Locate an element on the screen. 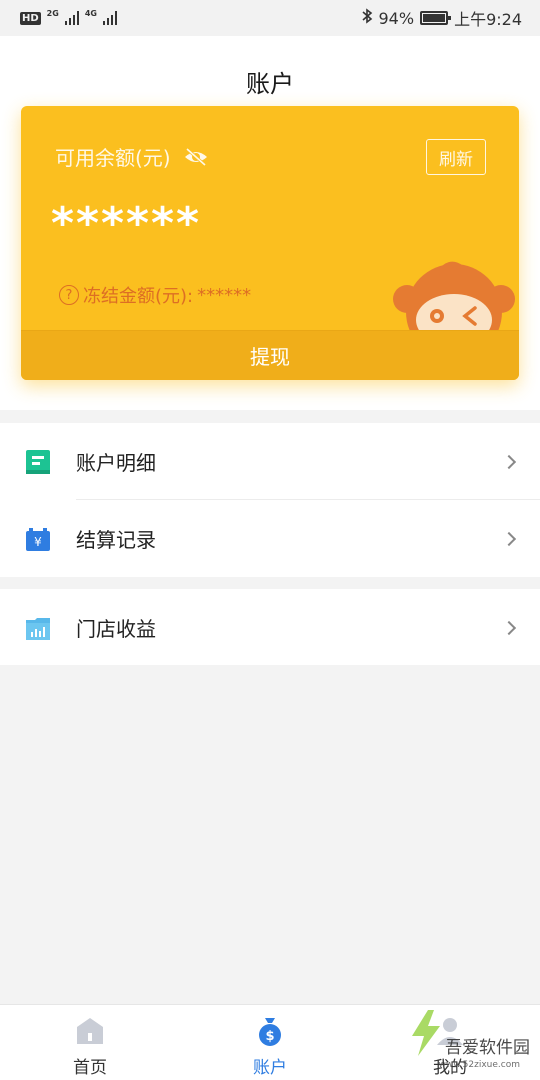  eye-hidden-icon is located at coordinates (196, 157).